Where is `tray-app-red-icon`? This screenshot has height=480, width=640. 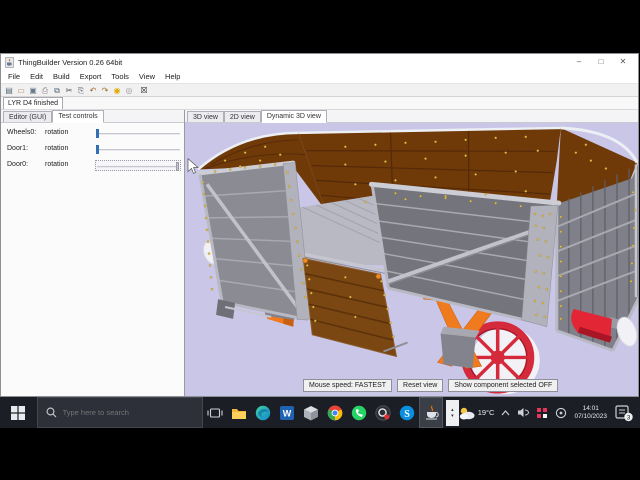 tray-app-red-icon is located at coordinates (542, 413).